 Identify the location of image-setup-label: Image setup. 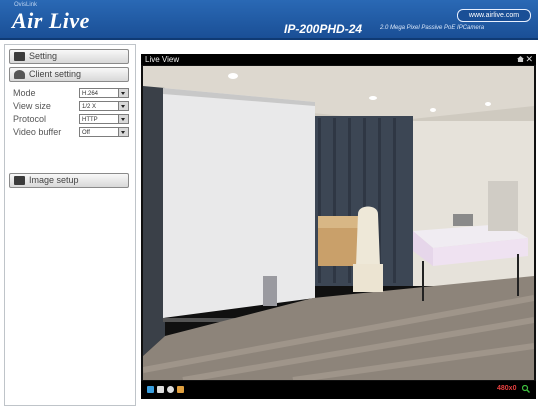
(54, 180).